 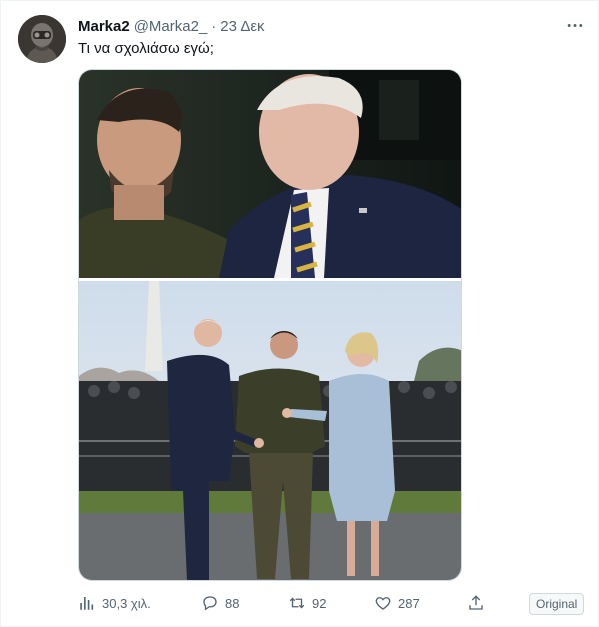 I want to click on tweet-actions: 30,3 χιλ. 88 92 287, so click(x=331, y=603).